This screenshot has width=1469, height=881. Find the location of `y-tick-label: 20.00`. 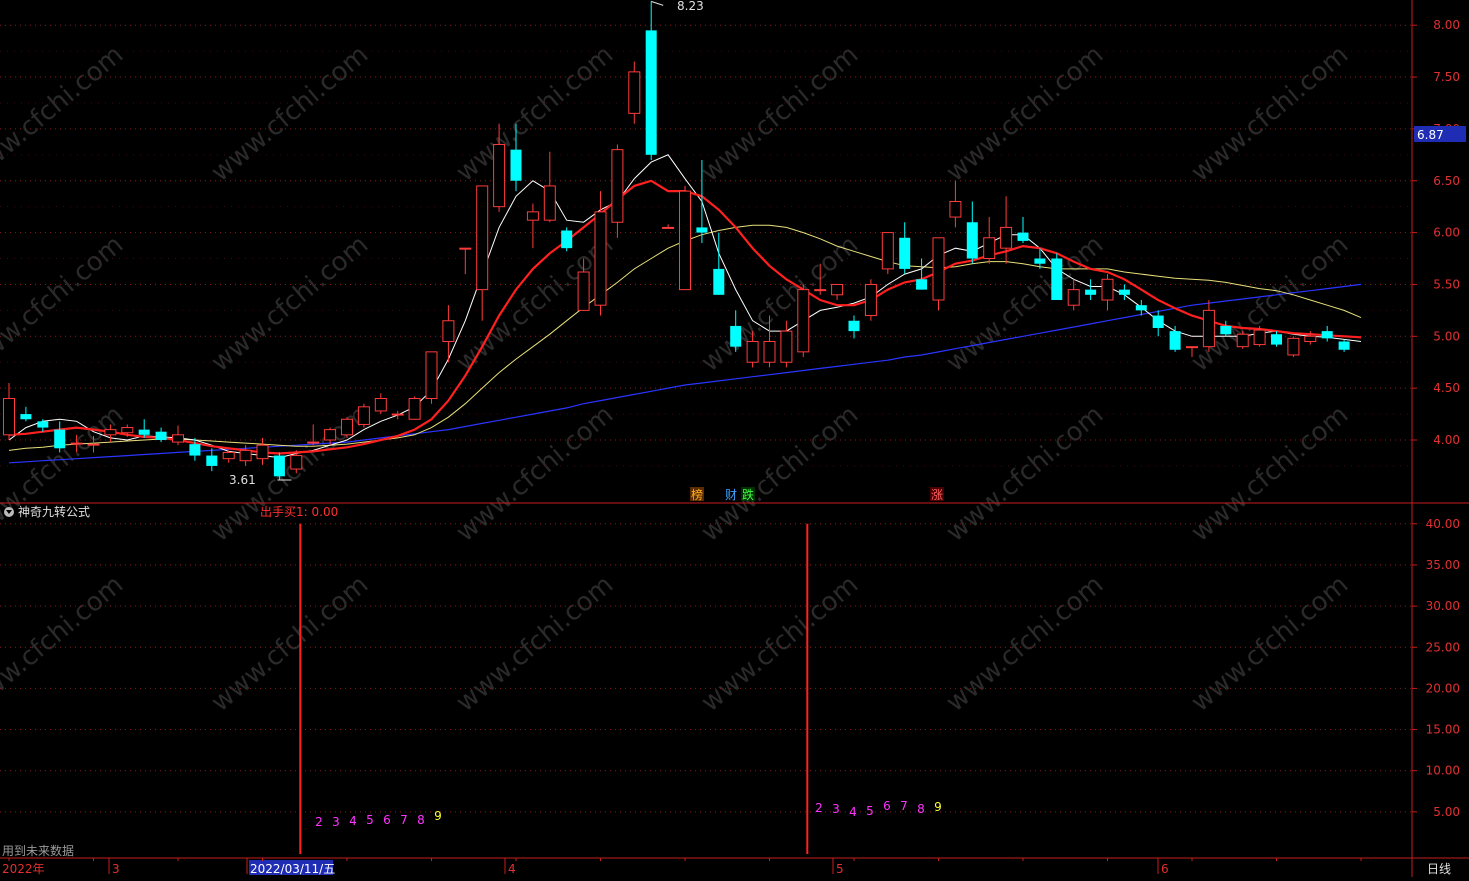

y-tick-label: 20.00 is located at coordinates (1443, 688).